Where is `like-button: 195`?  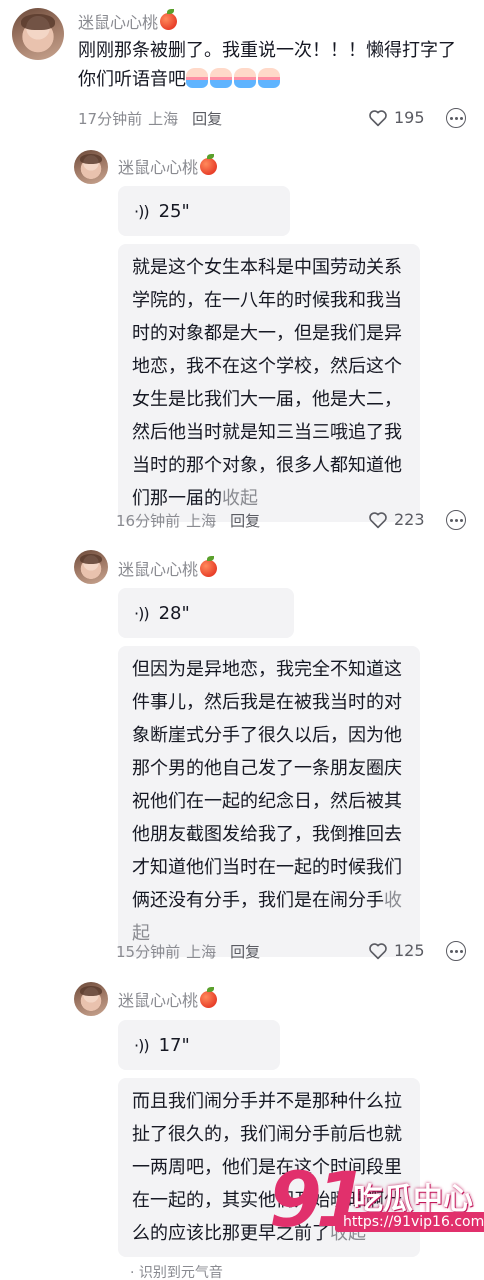
like-button: 195 is located at coordinates (396, 117).